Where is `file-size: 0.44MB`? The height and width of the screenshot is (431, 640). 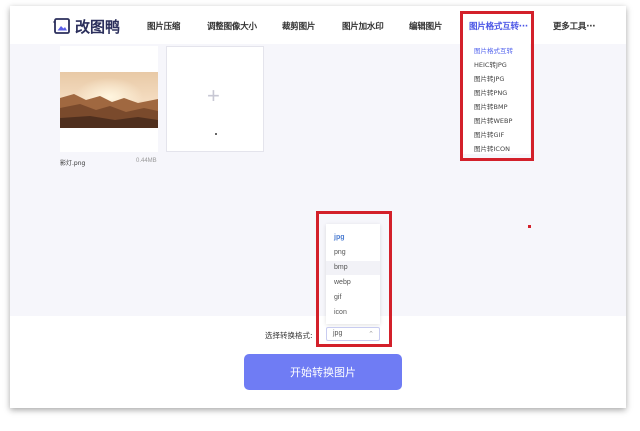
file-size: 0.44MB is located at coordinates (146, 161).